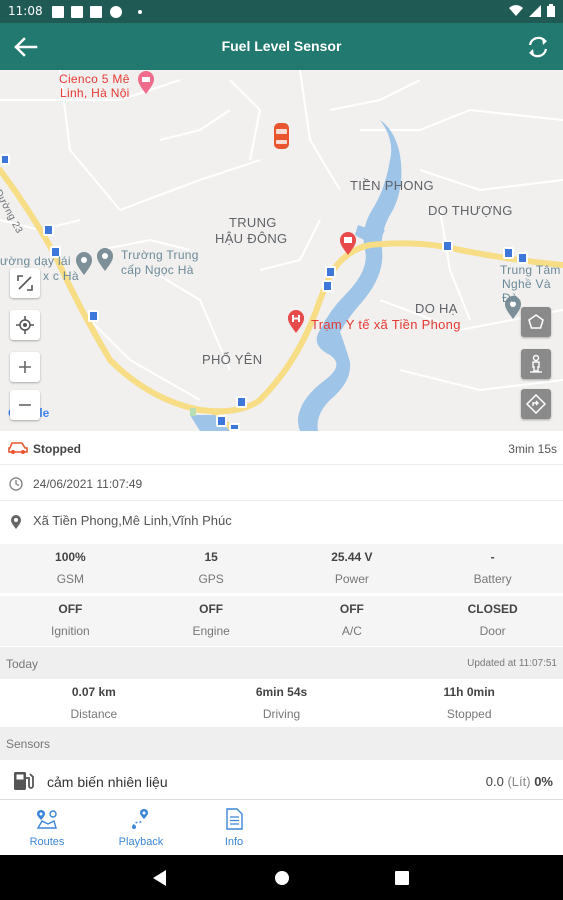 The image size is (563, 900). Describe the element at coordinates (22, 664) in the screenshot. I see `section-title: Today` at that location.